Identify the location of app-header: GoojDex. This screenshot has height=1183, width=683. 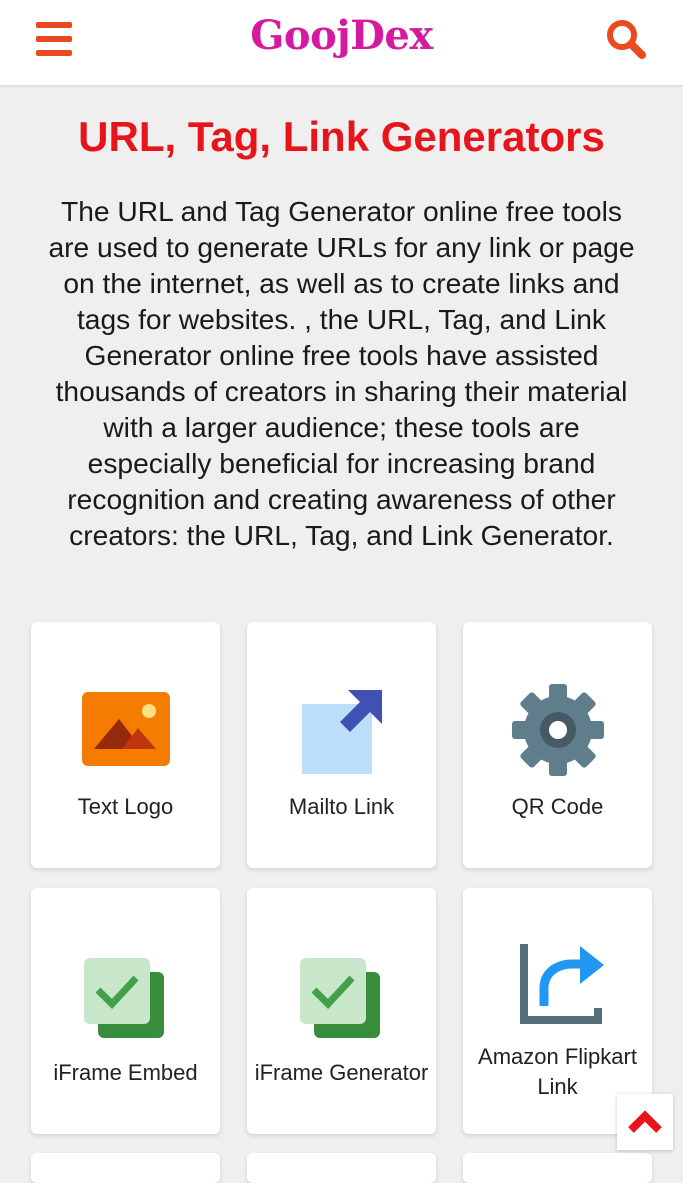
(341, 43).